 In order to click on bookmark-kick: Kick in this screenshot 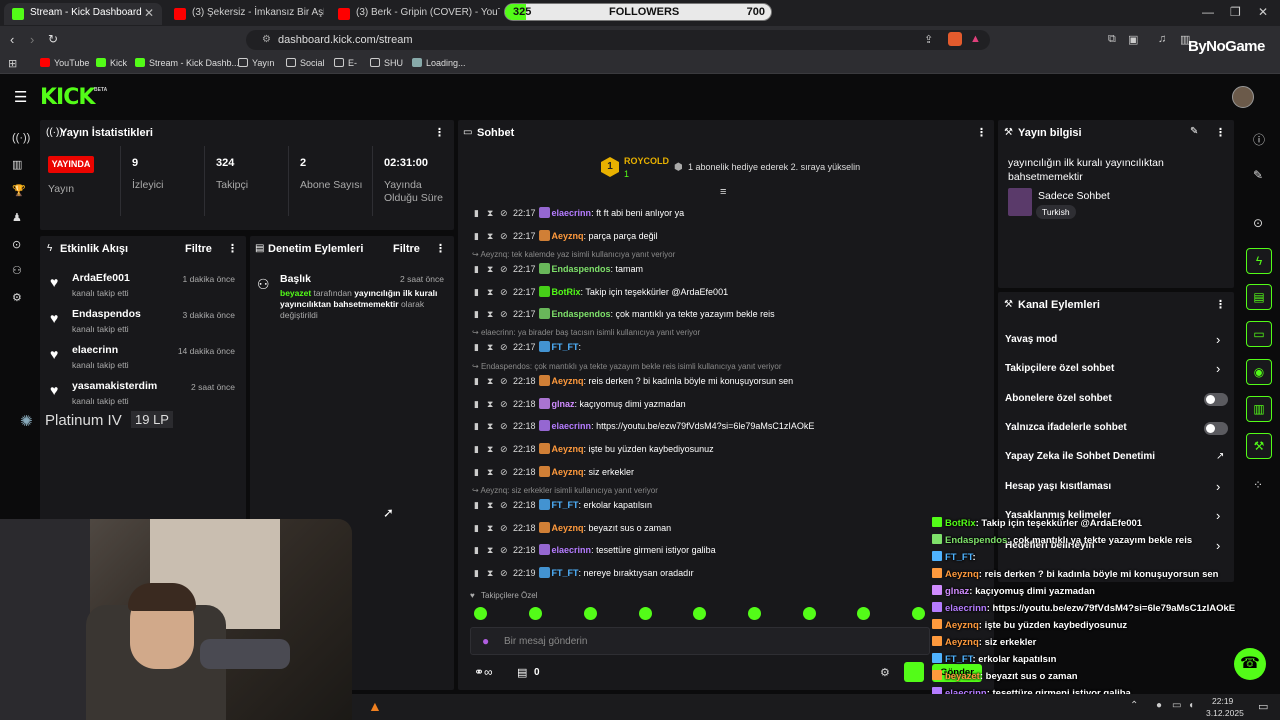, I will do `click(111, 63)`.